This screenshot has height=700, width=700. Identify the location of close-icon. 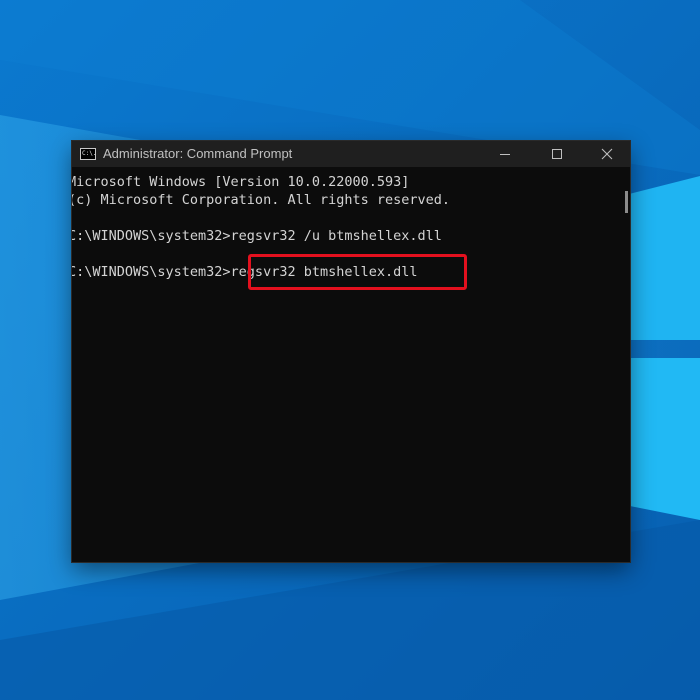
(607, 154).